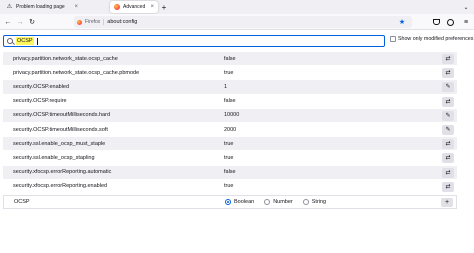  What do you see at coordinates (447, 202) in the screenshot?
I see `add-preference-button: +` at bounding box center [447, 202].